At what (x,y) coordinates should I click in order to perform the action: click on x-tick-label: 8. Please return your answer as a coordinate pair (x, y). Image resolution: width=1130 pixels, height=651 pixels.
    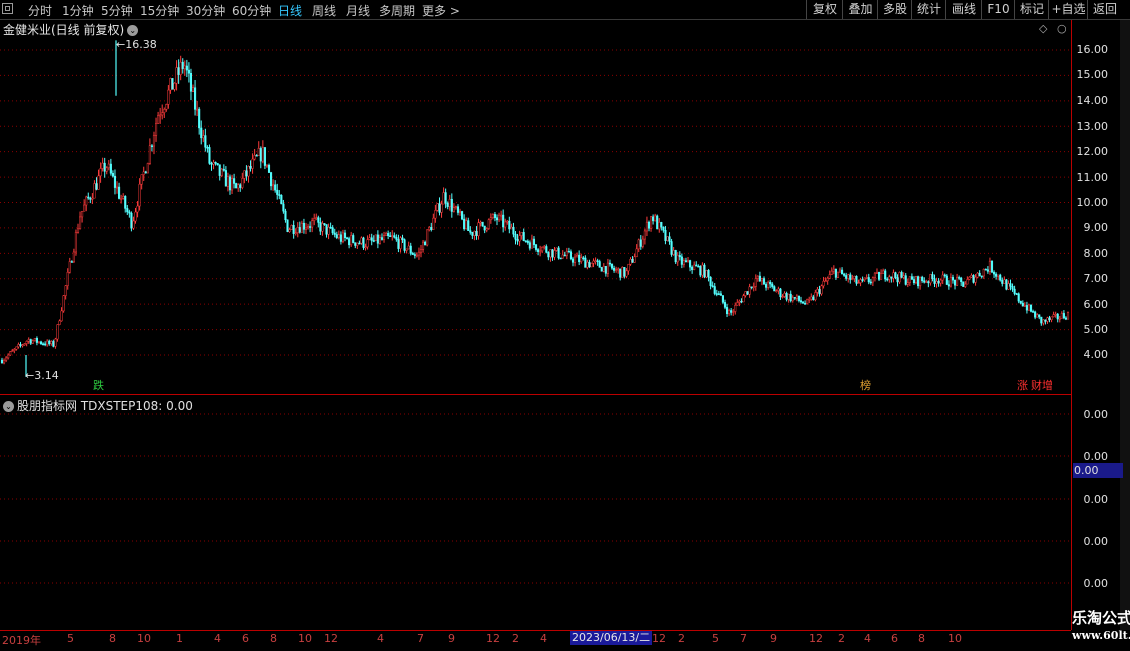
    Looking at the image, I should click on (112, 638).